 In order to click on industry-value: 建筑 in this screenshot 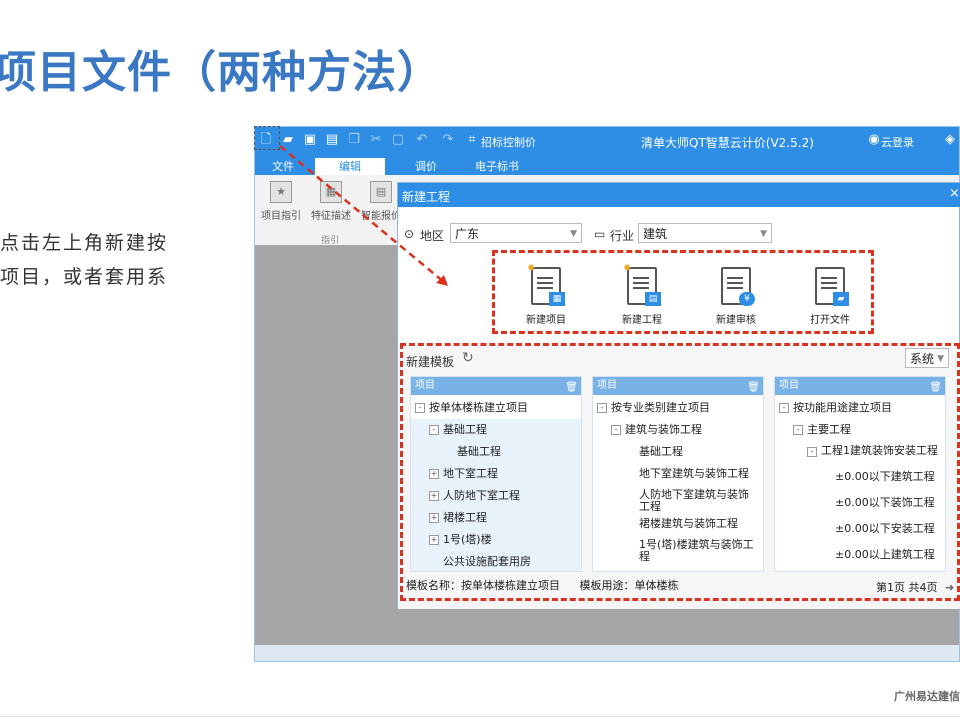, I will do `click(655, 234)`.